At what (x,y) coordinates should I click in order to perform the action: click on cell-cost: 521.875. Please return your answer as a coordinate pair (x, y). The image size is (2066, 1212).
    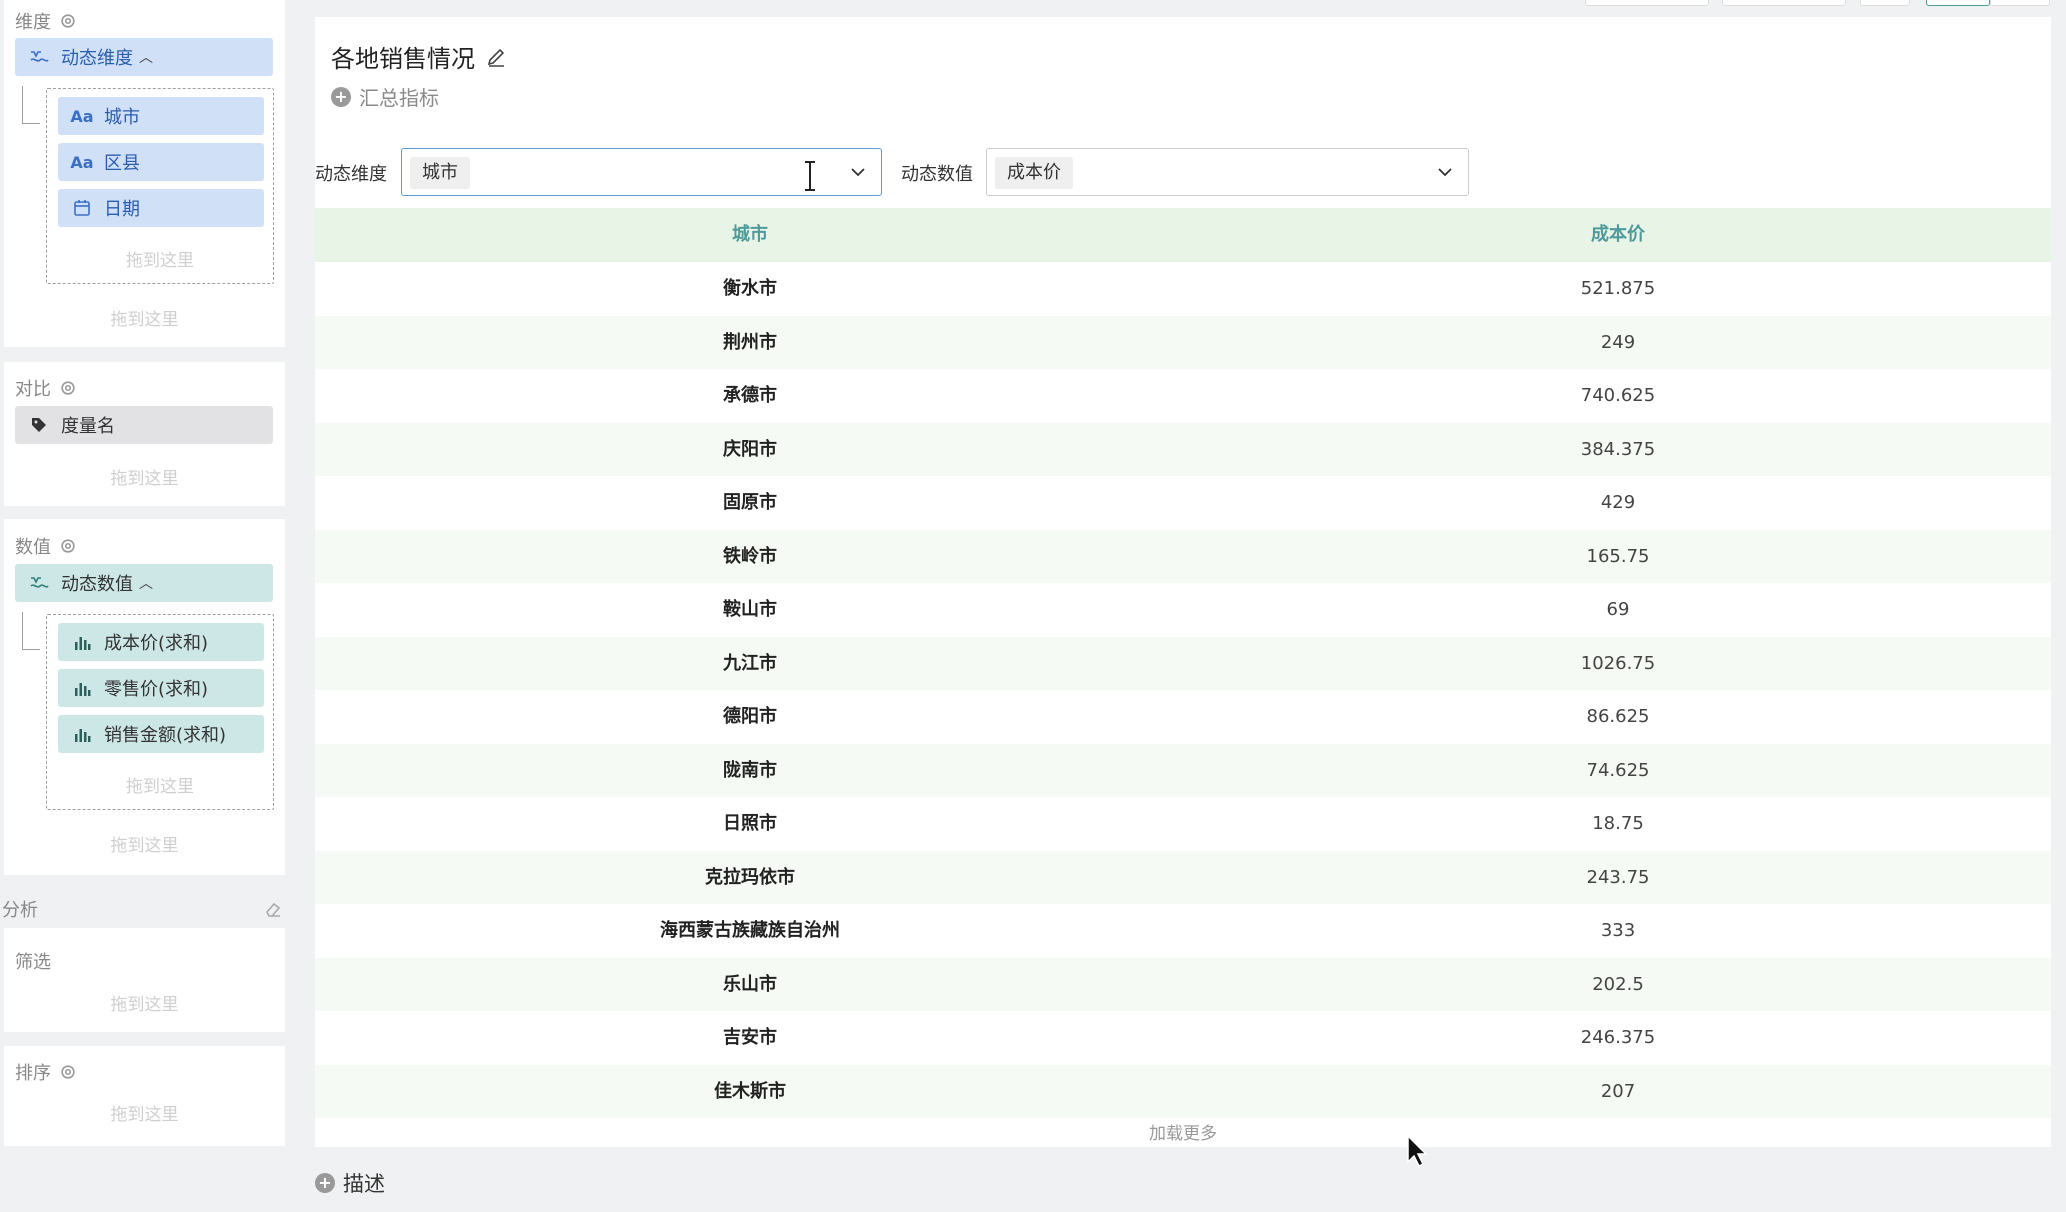
    Looking at the image, I should click on (1618, 288).